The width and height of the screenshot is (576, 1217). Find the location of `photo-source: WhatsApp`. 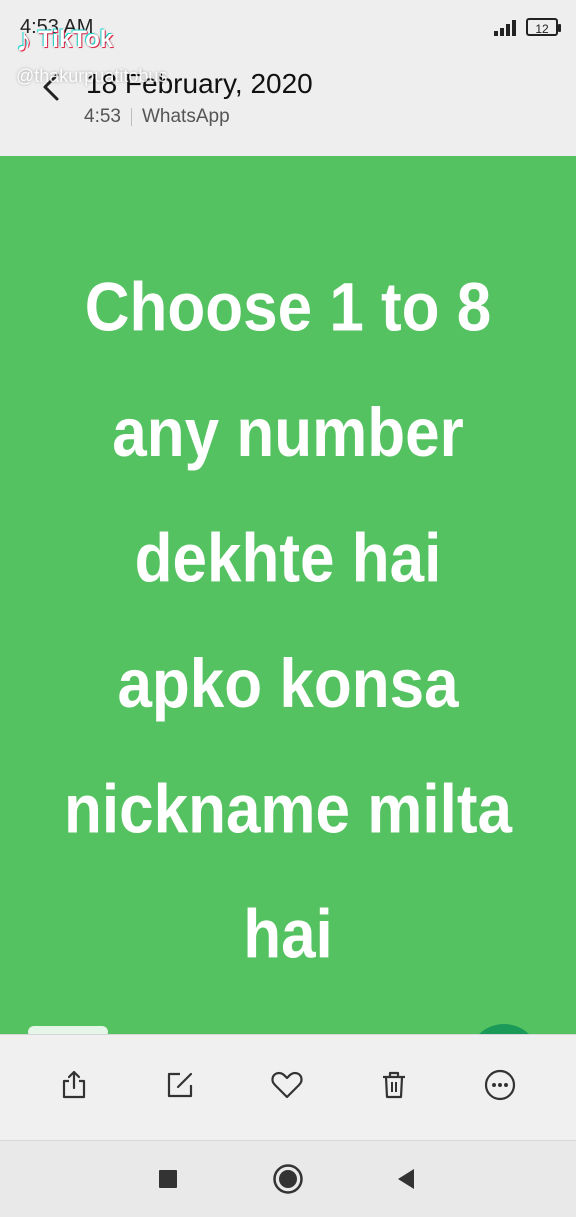

photo-source: WhatsApp is located at coordinates (185, 116).